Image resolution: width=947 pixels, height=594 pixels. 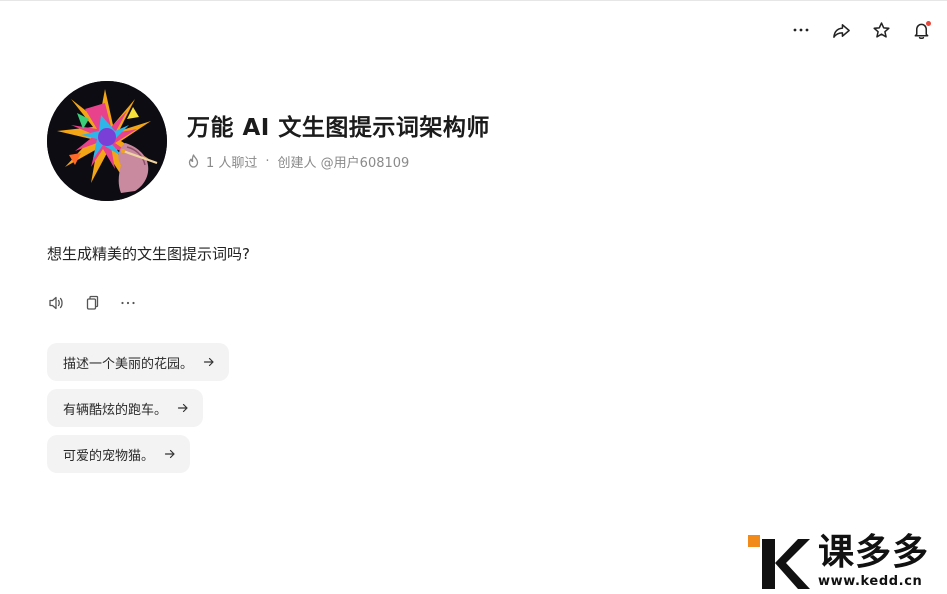 I want to click on watermark: 课多多 www.kedd.cn, so click(x=845, y=561).